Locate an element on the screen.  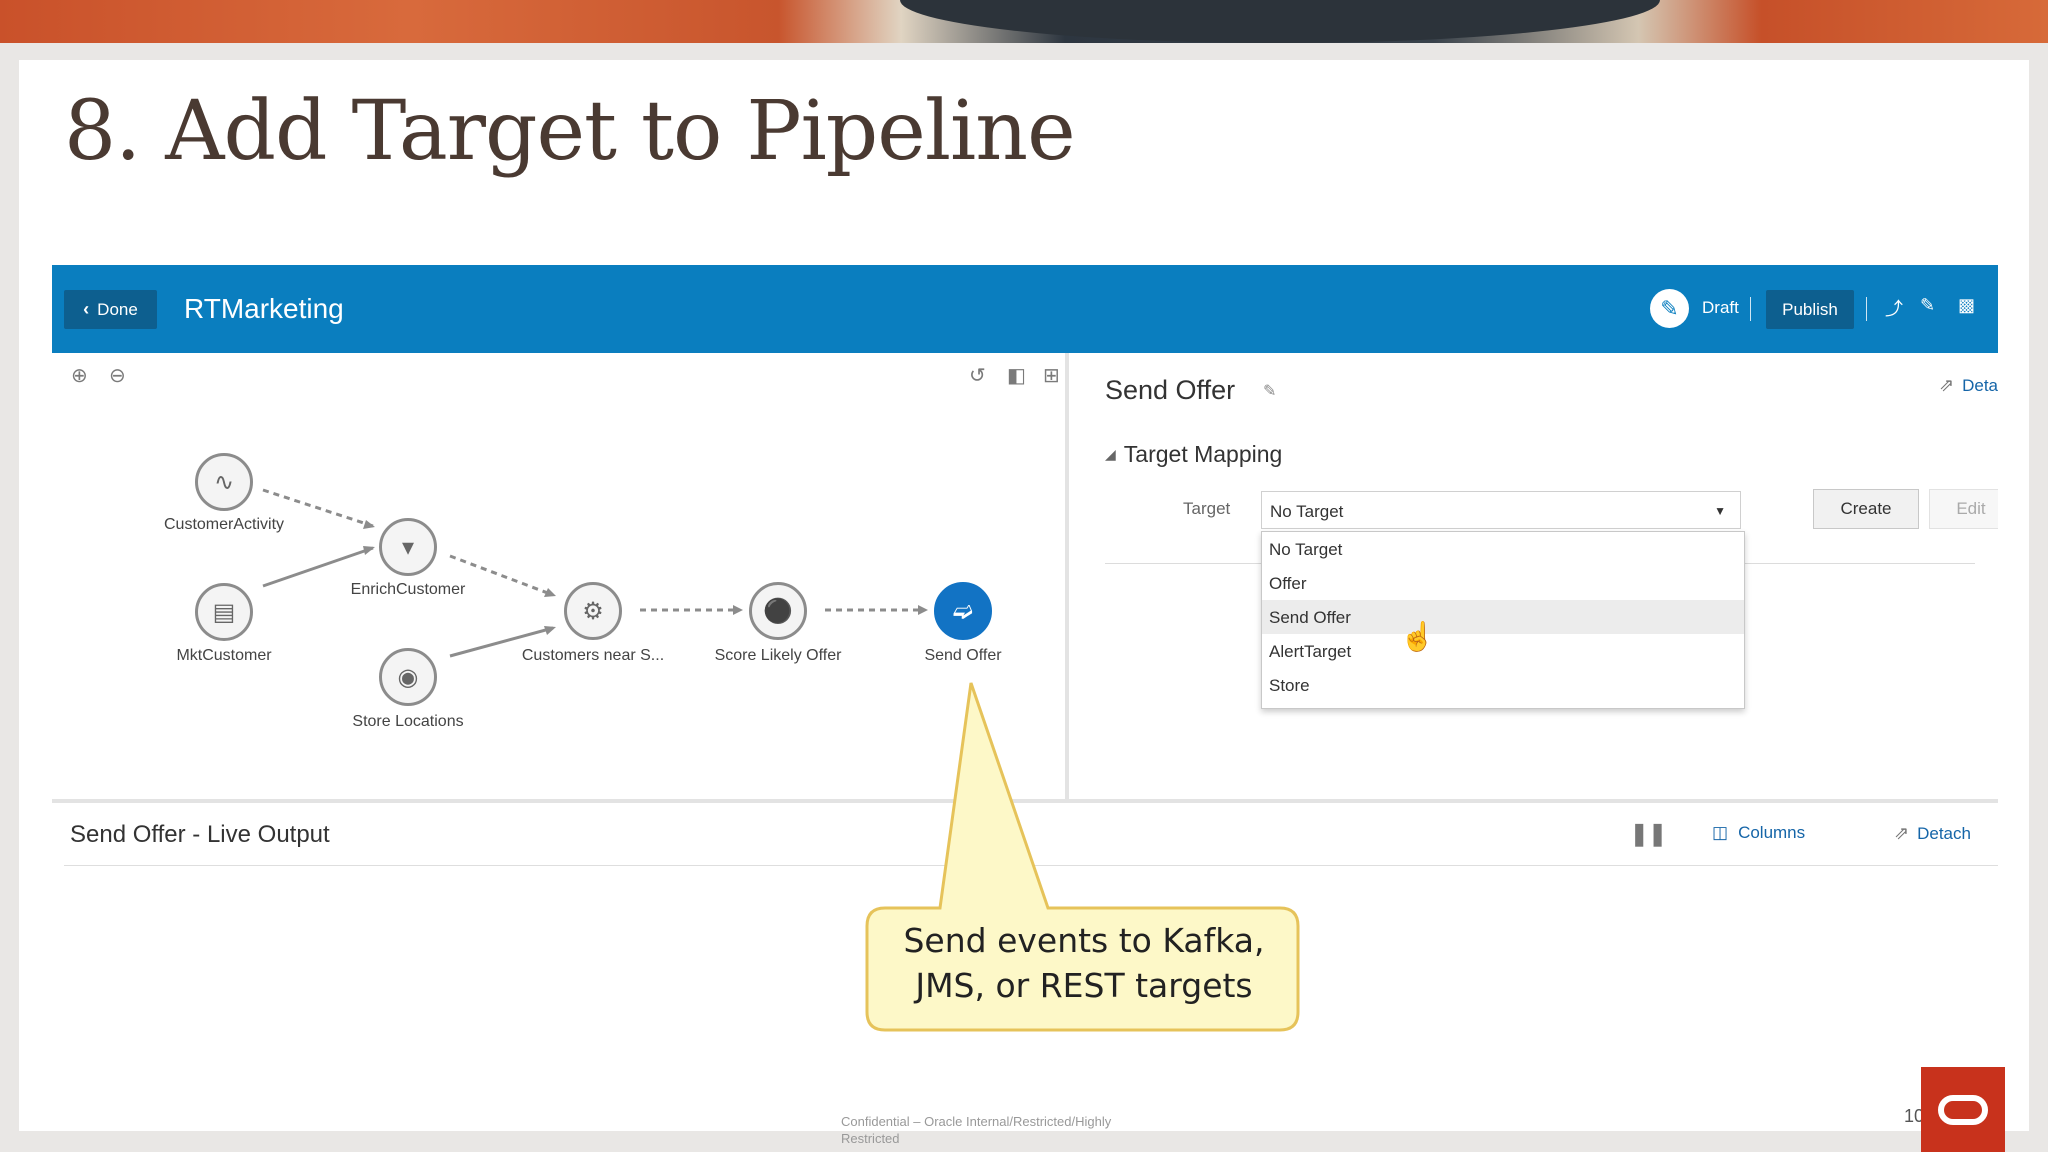
slide-title: 8. Add Target to Pipeline is located at coordinates (570, 131).